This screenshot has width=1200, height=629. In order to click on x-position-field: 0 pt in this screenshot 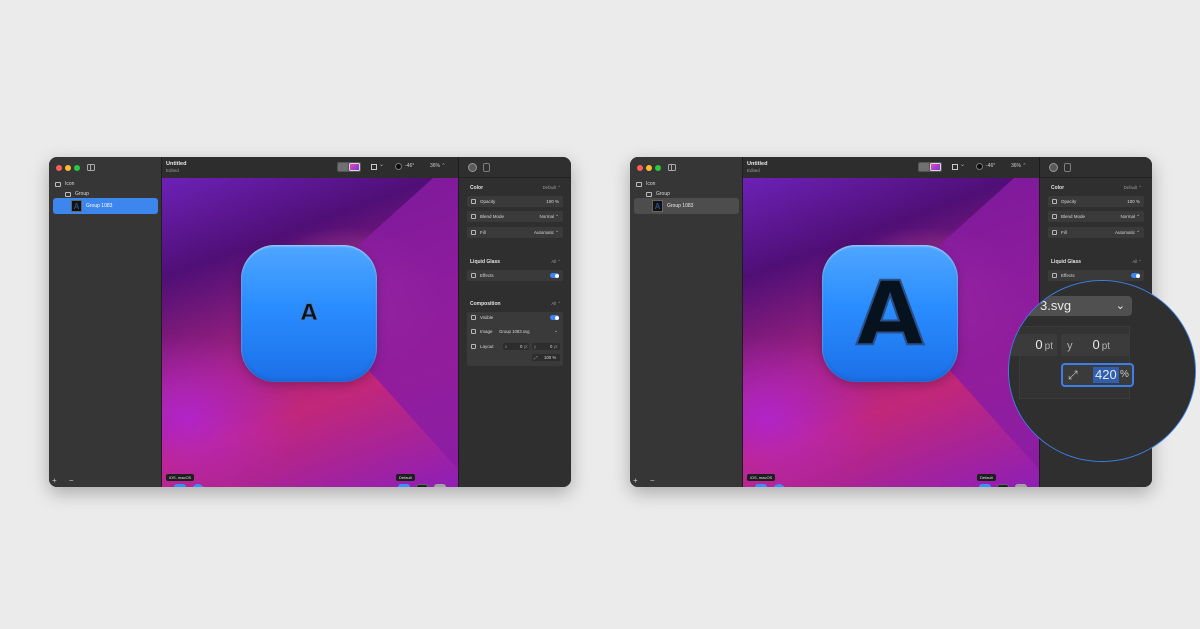, I will do `click(1033, 345)`.